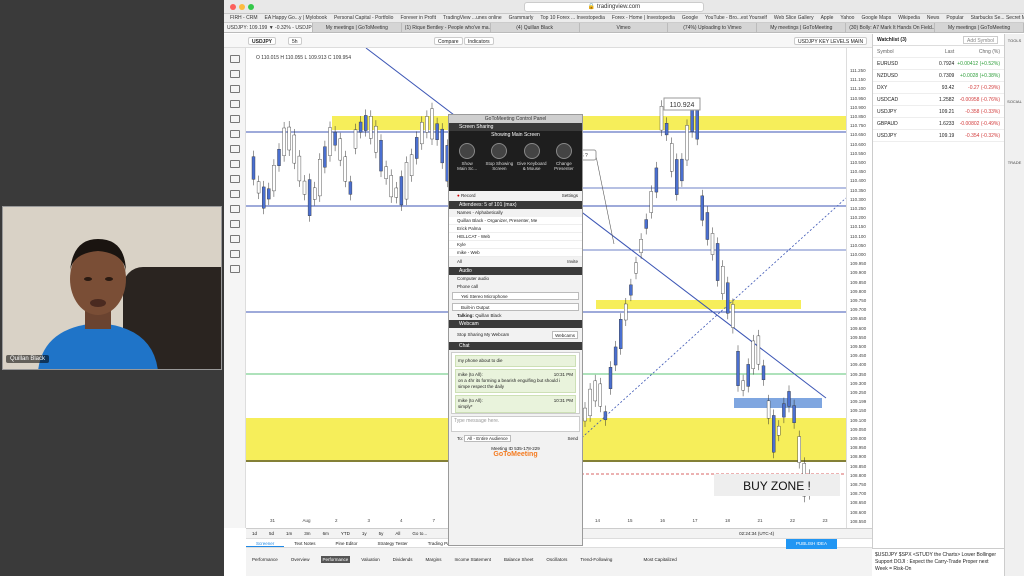 The height and width of the screenshot is (576, 1024). I want to click on gtm-stop-webcam: Stop Sharing My Webcam, so click(483, 334).